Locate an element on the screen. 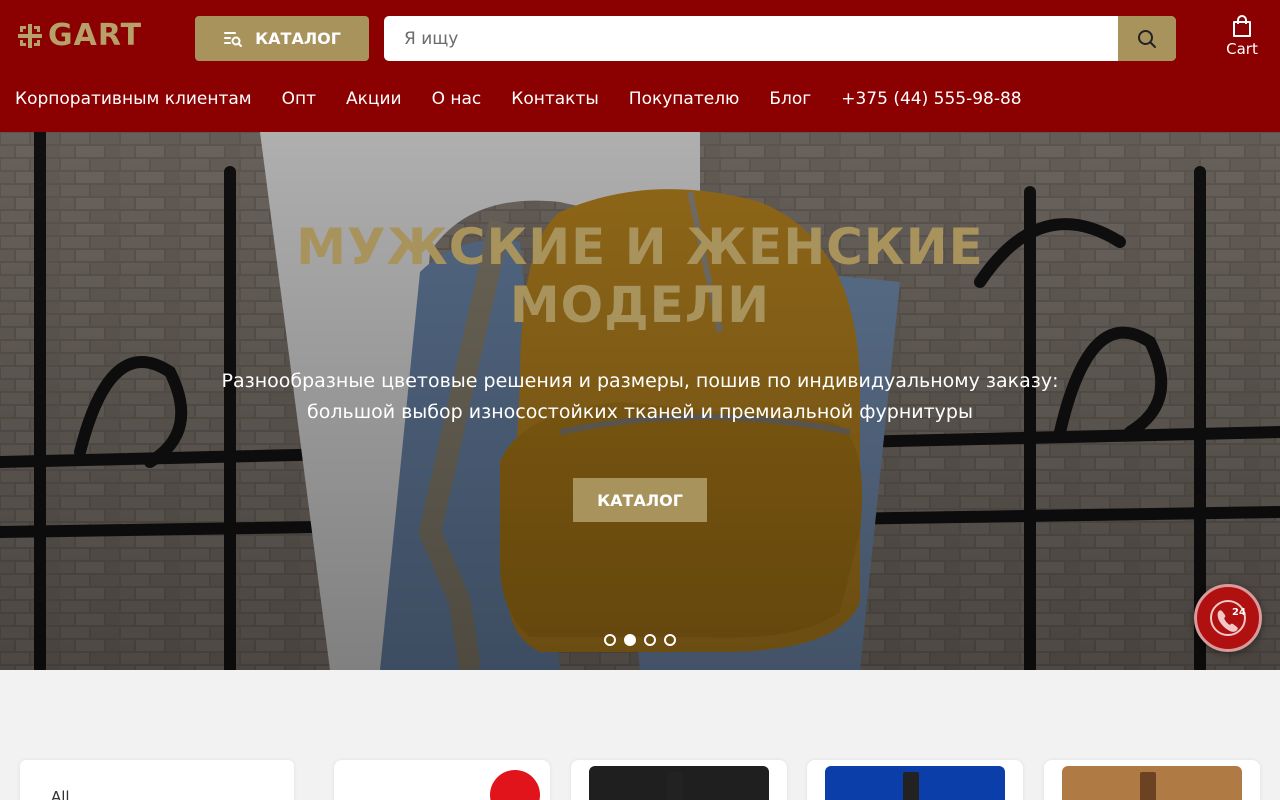  cart-label: Cart is located at coordinates (1242, 49).